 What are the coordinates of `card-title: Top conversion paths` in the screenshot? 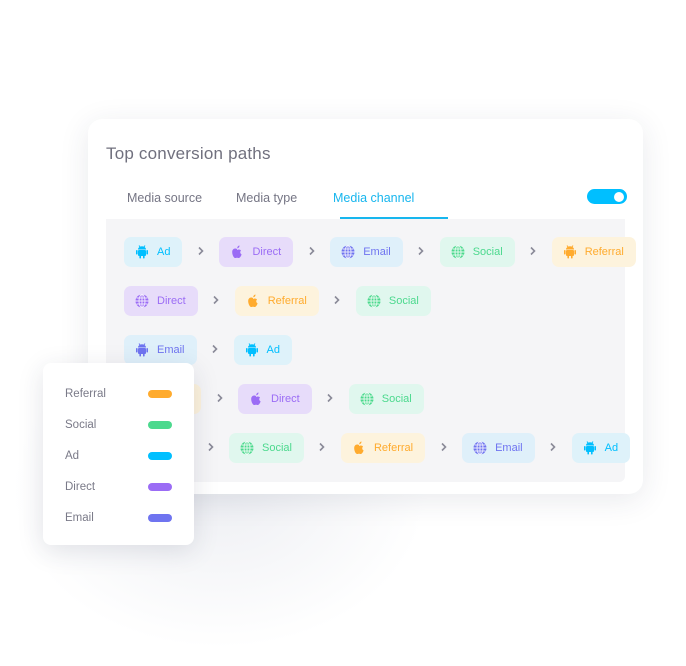 It's located at (188, 153).